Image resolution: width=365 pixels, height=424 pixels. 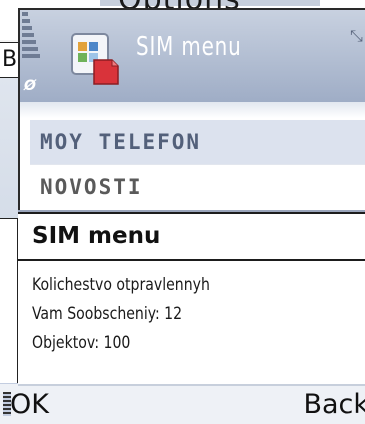 I want to click on resize-icon: ⤡, so click(x=356, y=36).